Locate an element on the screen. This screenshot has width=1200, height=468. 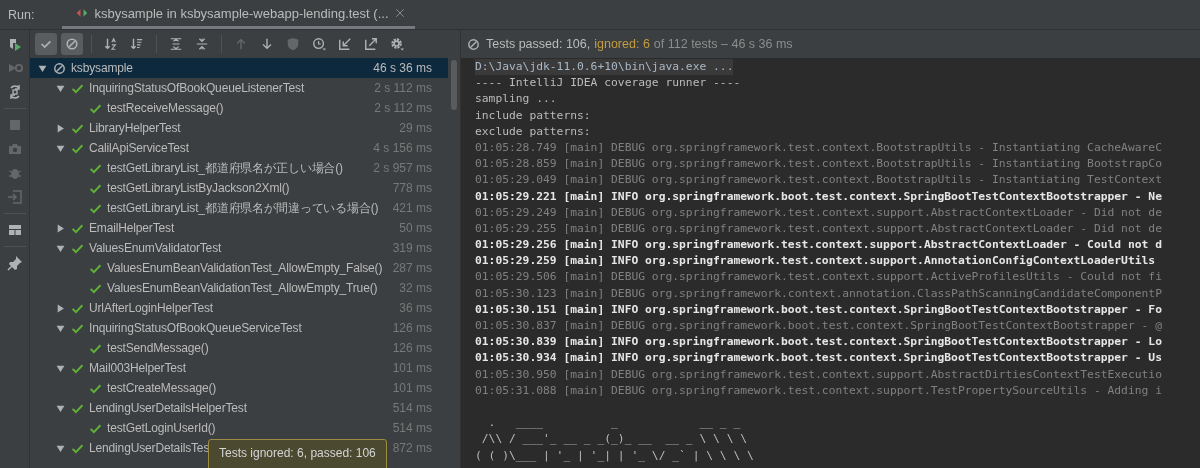
test-duration: 46 s 36 ms is located at coordinates (402, 68).